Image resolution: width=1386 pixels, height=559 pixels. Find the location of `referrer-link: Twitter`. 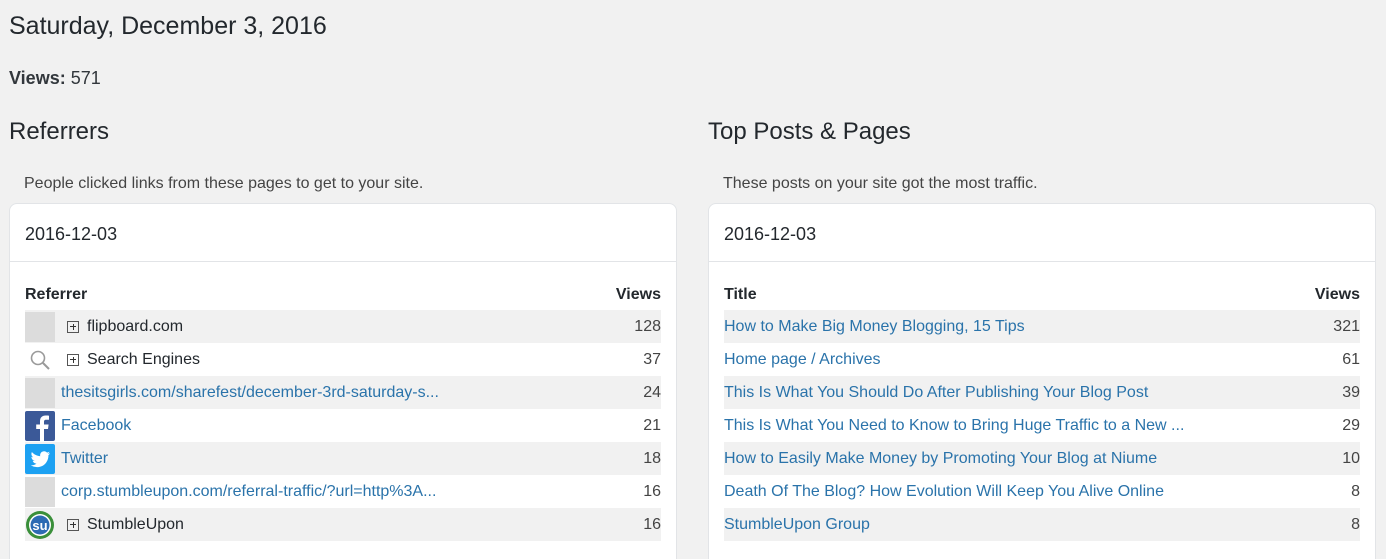

referrer-link: Twitter is located at coordinates (84, 459).